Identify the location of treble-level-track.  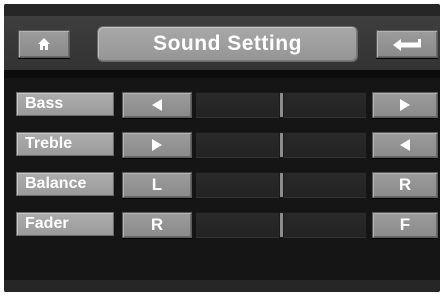
(281, 145).